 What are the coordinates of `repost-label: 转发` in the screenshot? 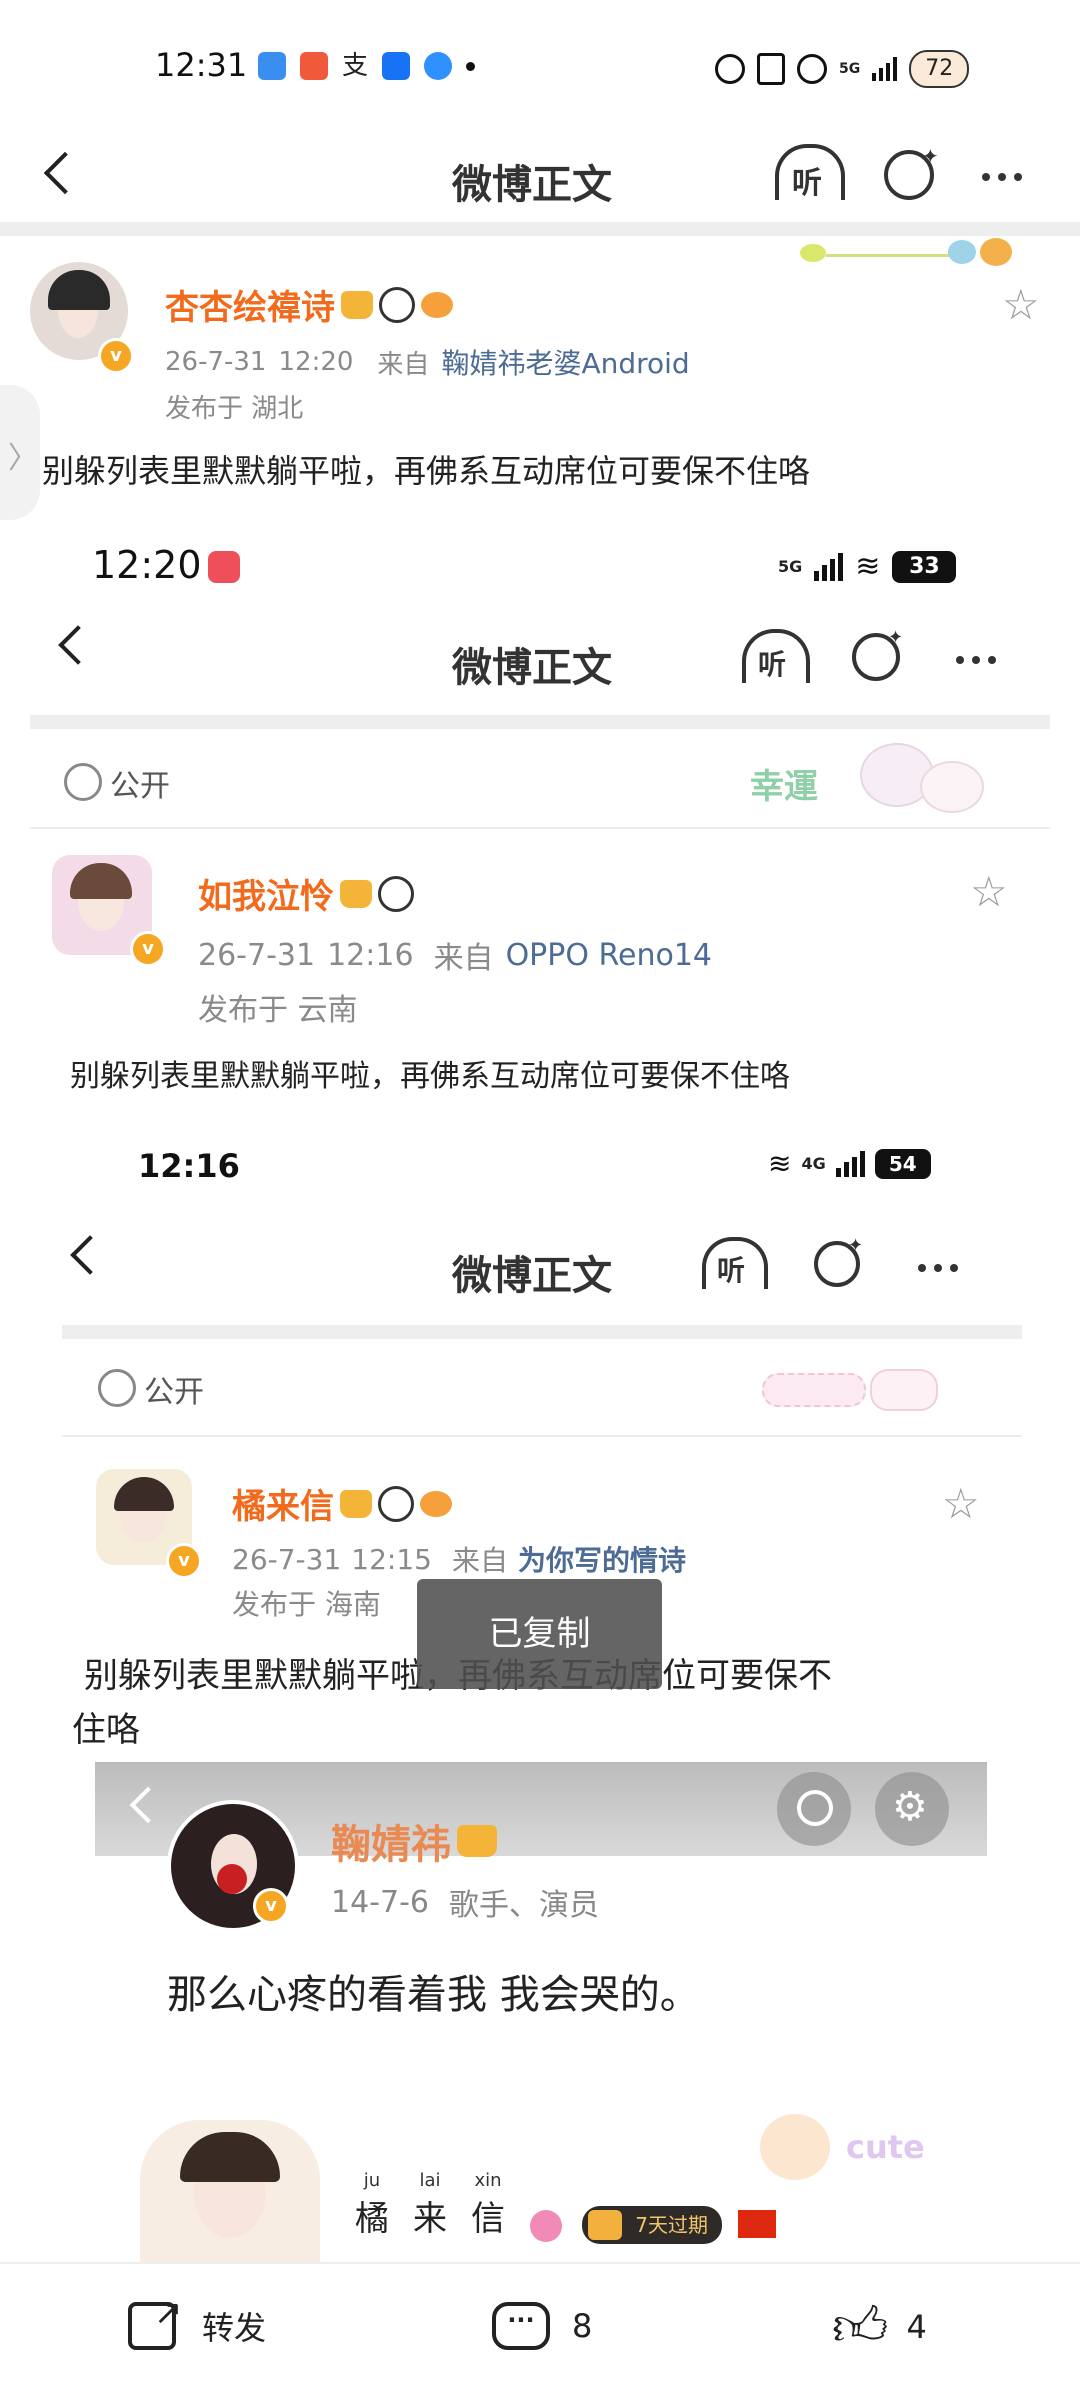 It's located at (234, 2328).